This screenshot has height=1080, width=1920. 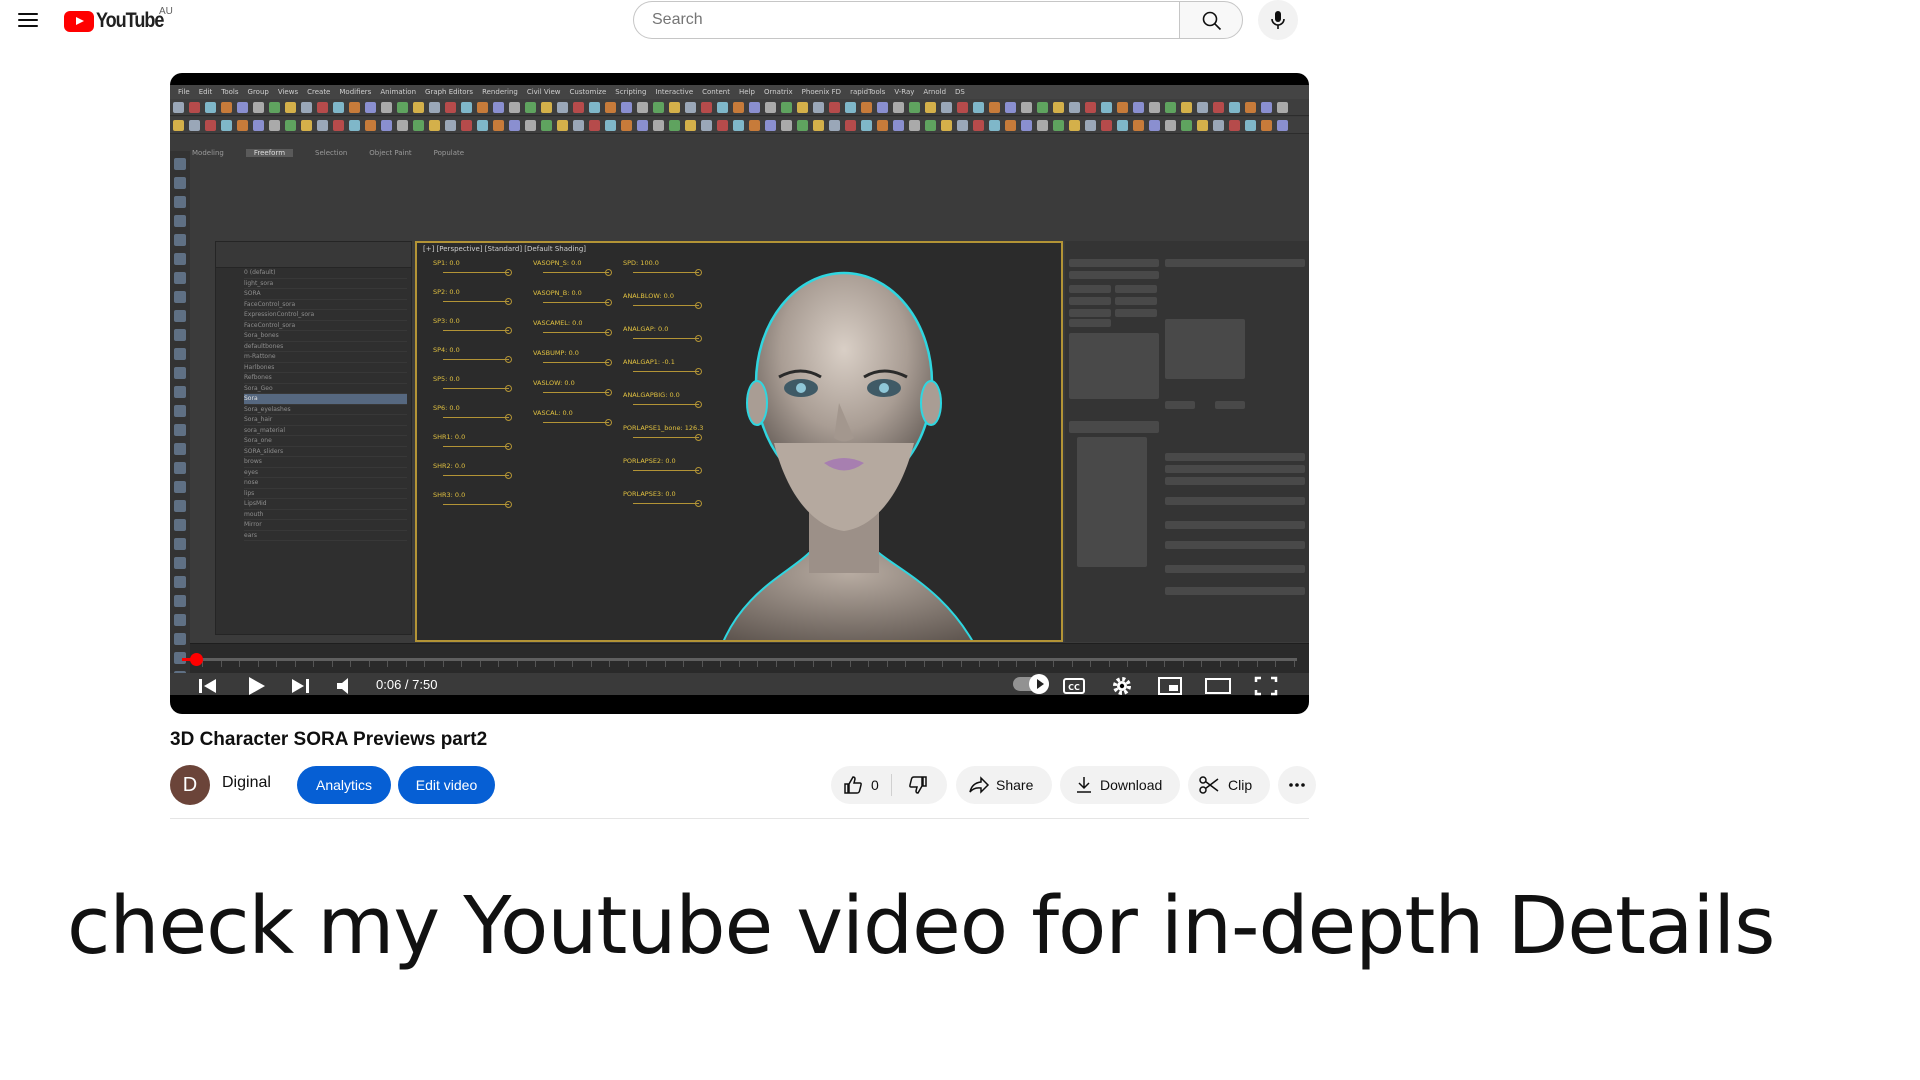 I want to click on scene-row: SORA, so click(x=325, y=294).